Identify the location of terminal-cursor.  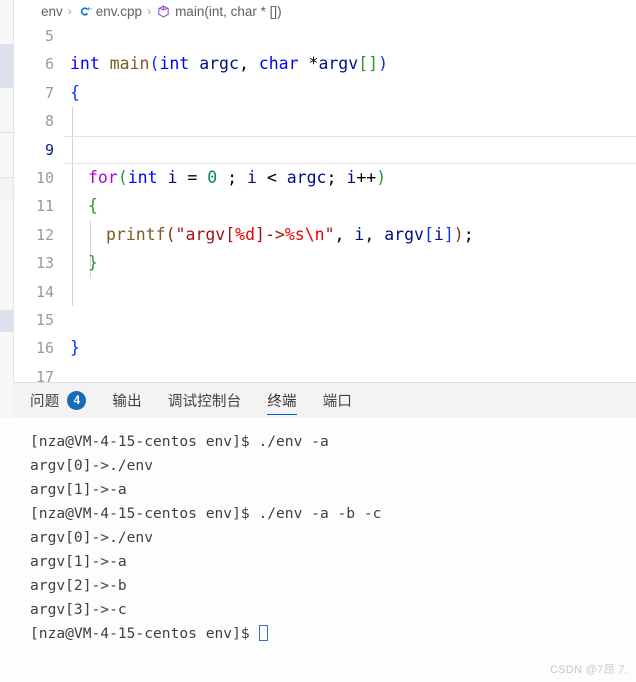
(264, 633).